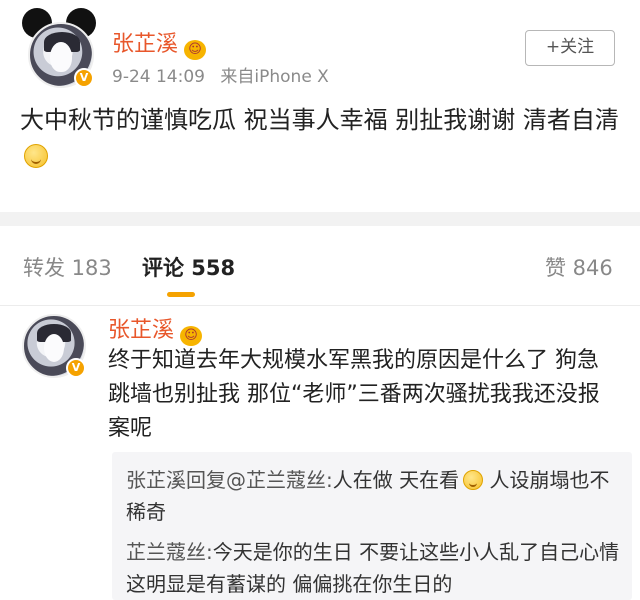 The height and width of the screenshot is (600, 640). Describe the element at coordinates (188, 267) in the screenshot. I see `tab-comments: 评论 558` at that location.